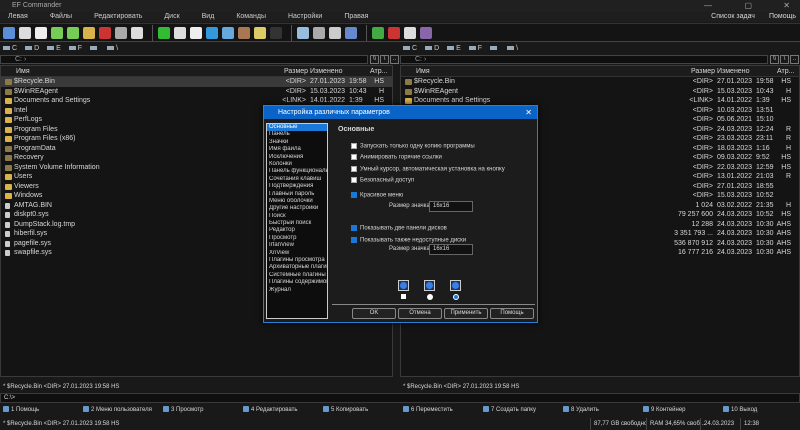 The width and height of the screenshot is (800, 430). Describe the element at coordinates (40, 410) in the screenshot. I see `fkey-button: 1 Помощь` at that location.